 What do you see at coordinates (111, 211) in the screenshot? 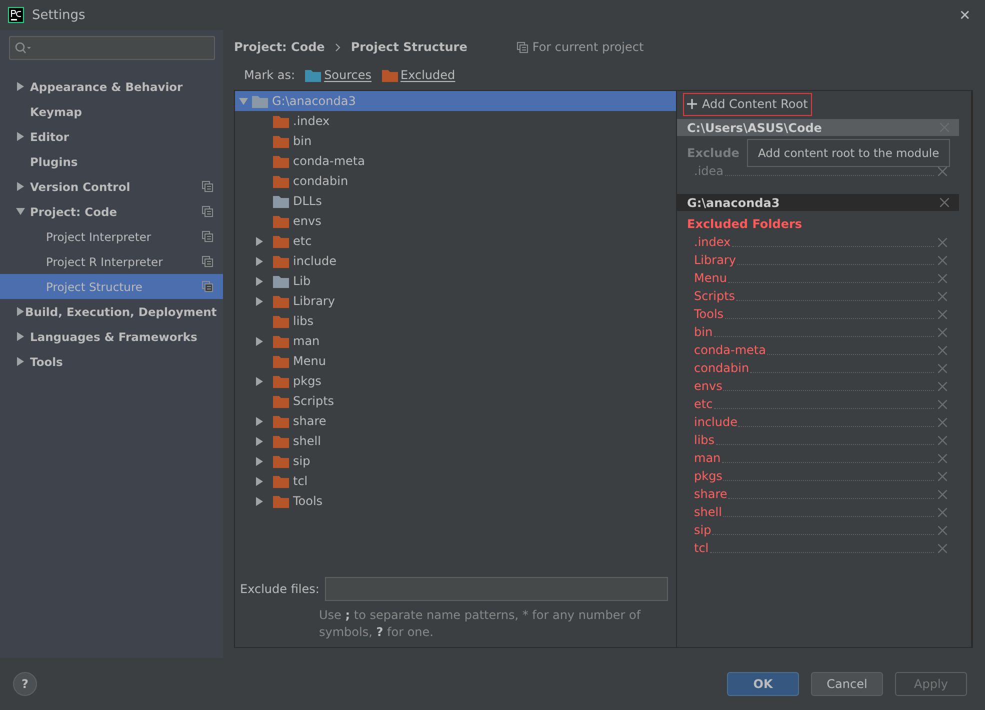
I see `sidebar-item: Project: Code` at bounding box center [111, 211].